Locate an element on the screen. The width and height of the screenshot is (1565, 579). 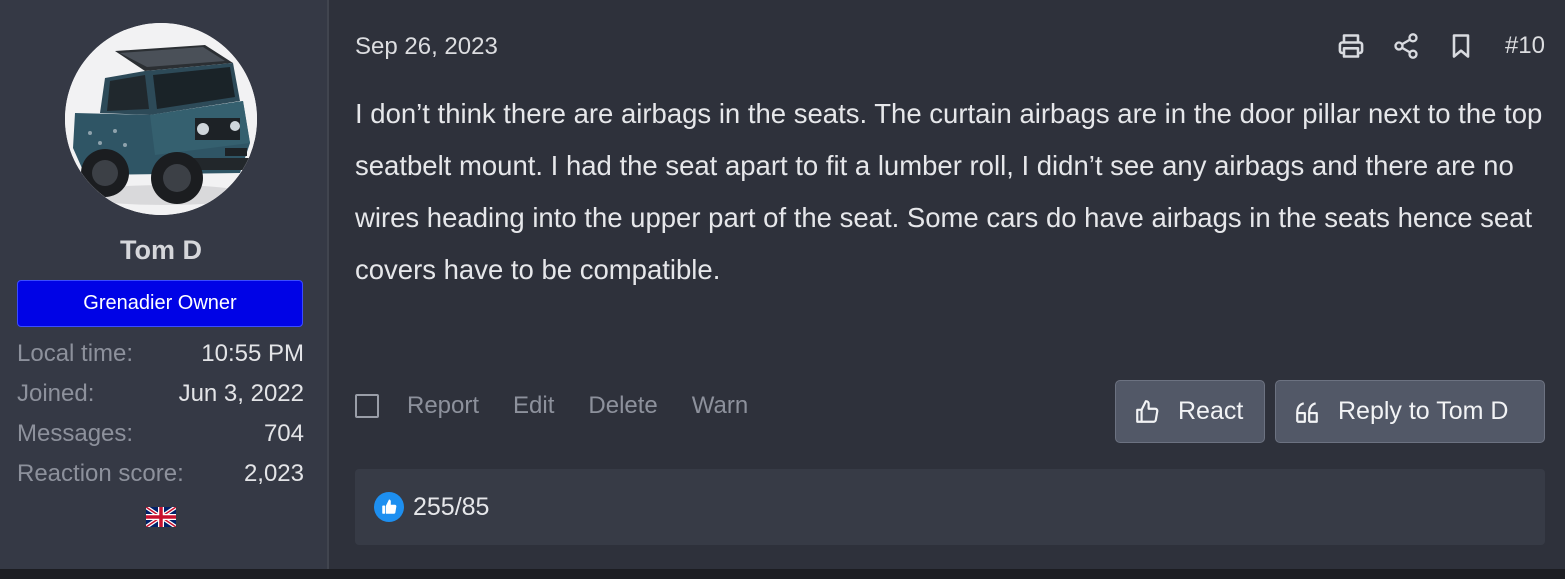
stat-local-time: Local time: 10:55 PM is located at coordinates (160, 354).